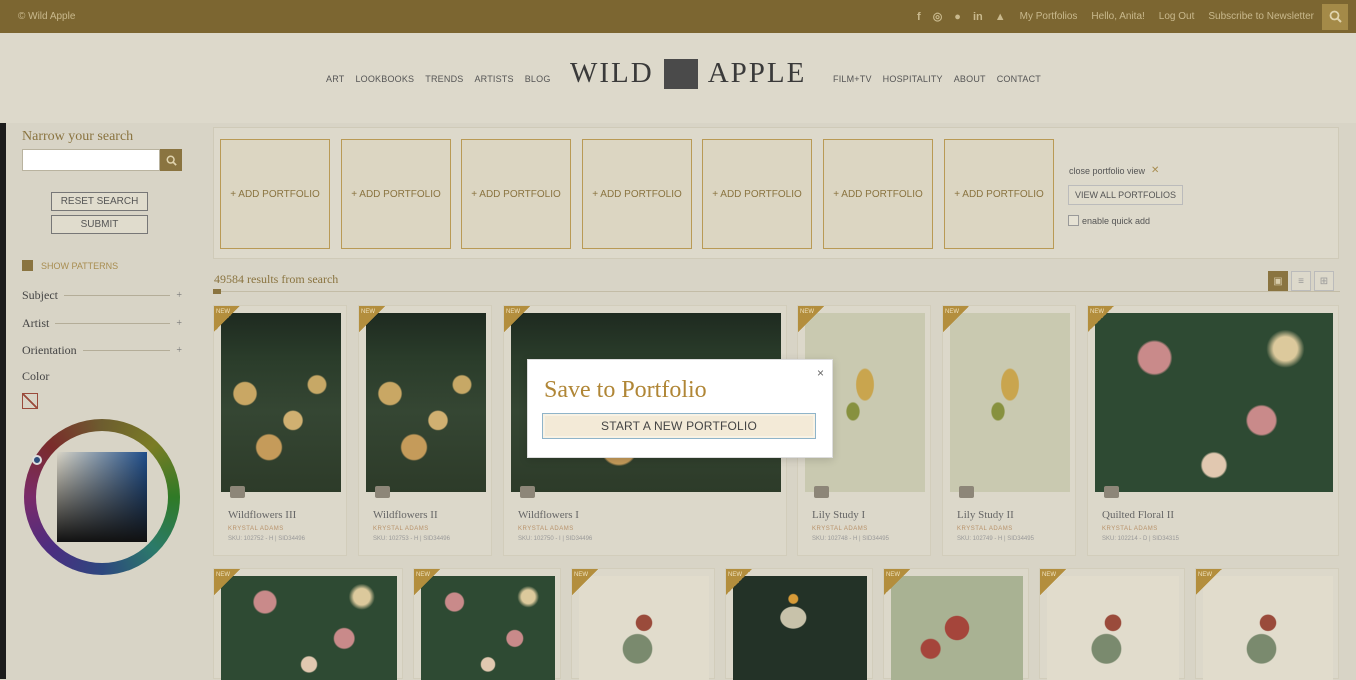 The image size is (1356, 680). I want to click on color-wheel, so click(102, 497).